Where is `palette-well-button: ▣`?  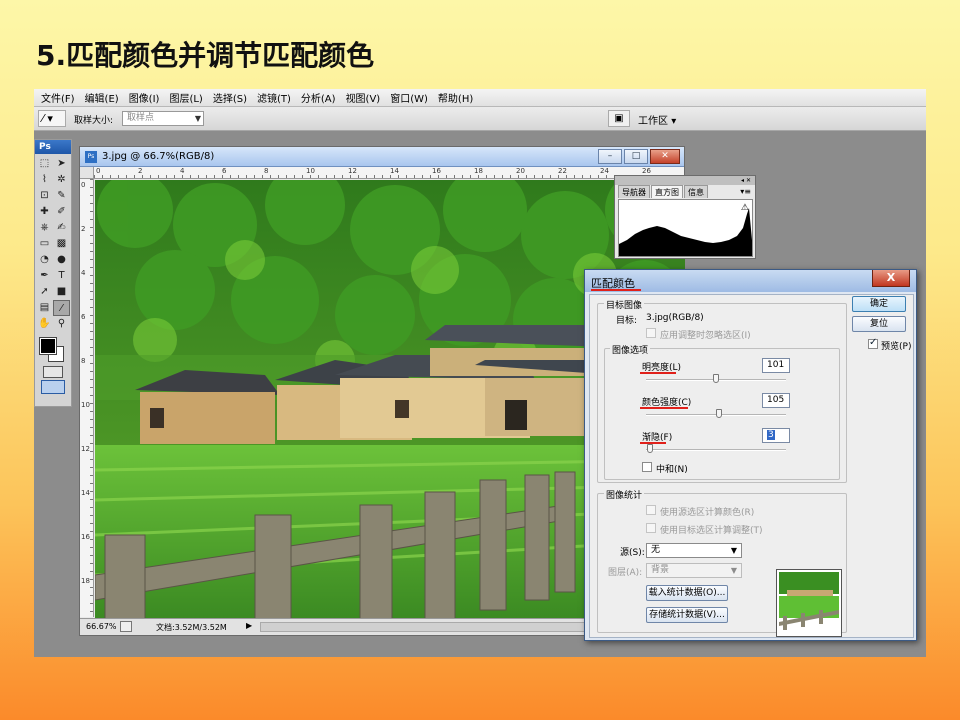
palette-well-button: ▣ is located at coordinates (619, 118).